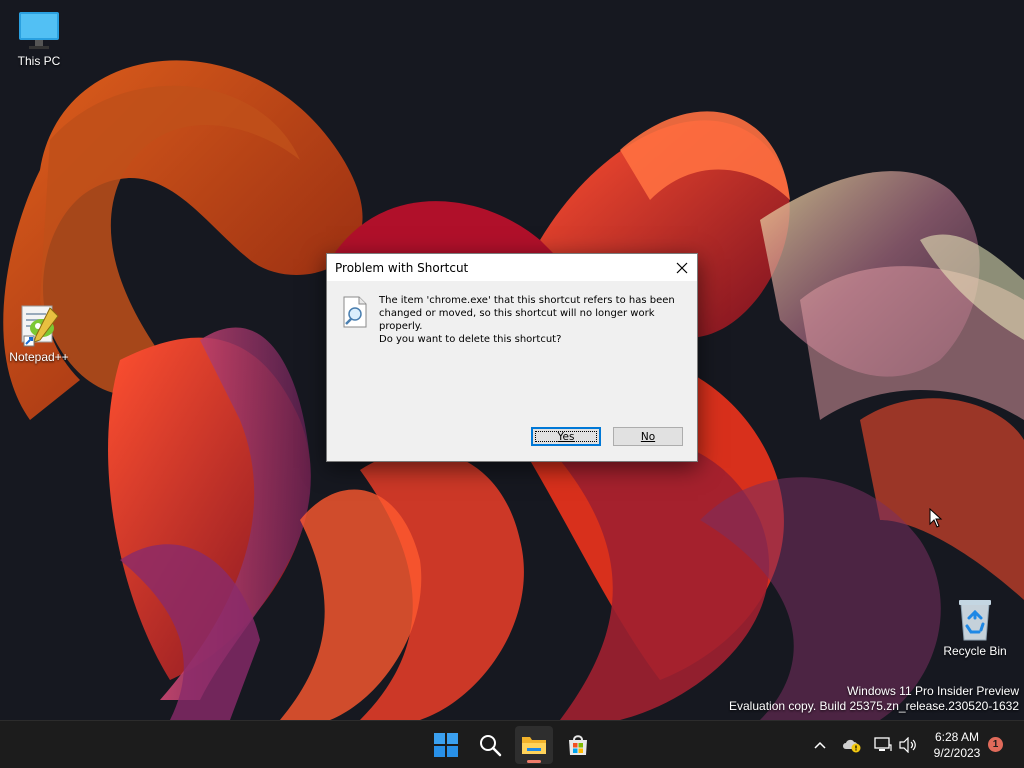  What do you see at coordinates (975, 620) in the screenshot?
I see `recycle-bin-icon` at bounding box center [975, 620].